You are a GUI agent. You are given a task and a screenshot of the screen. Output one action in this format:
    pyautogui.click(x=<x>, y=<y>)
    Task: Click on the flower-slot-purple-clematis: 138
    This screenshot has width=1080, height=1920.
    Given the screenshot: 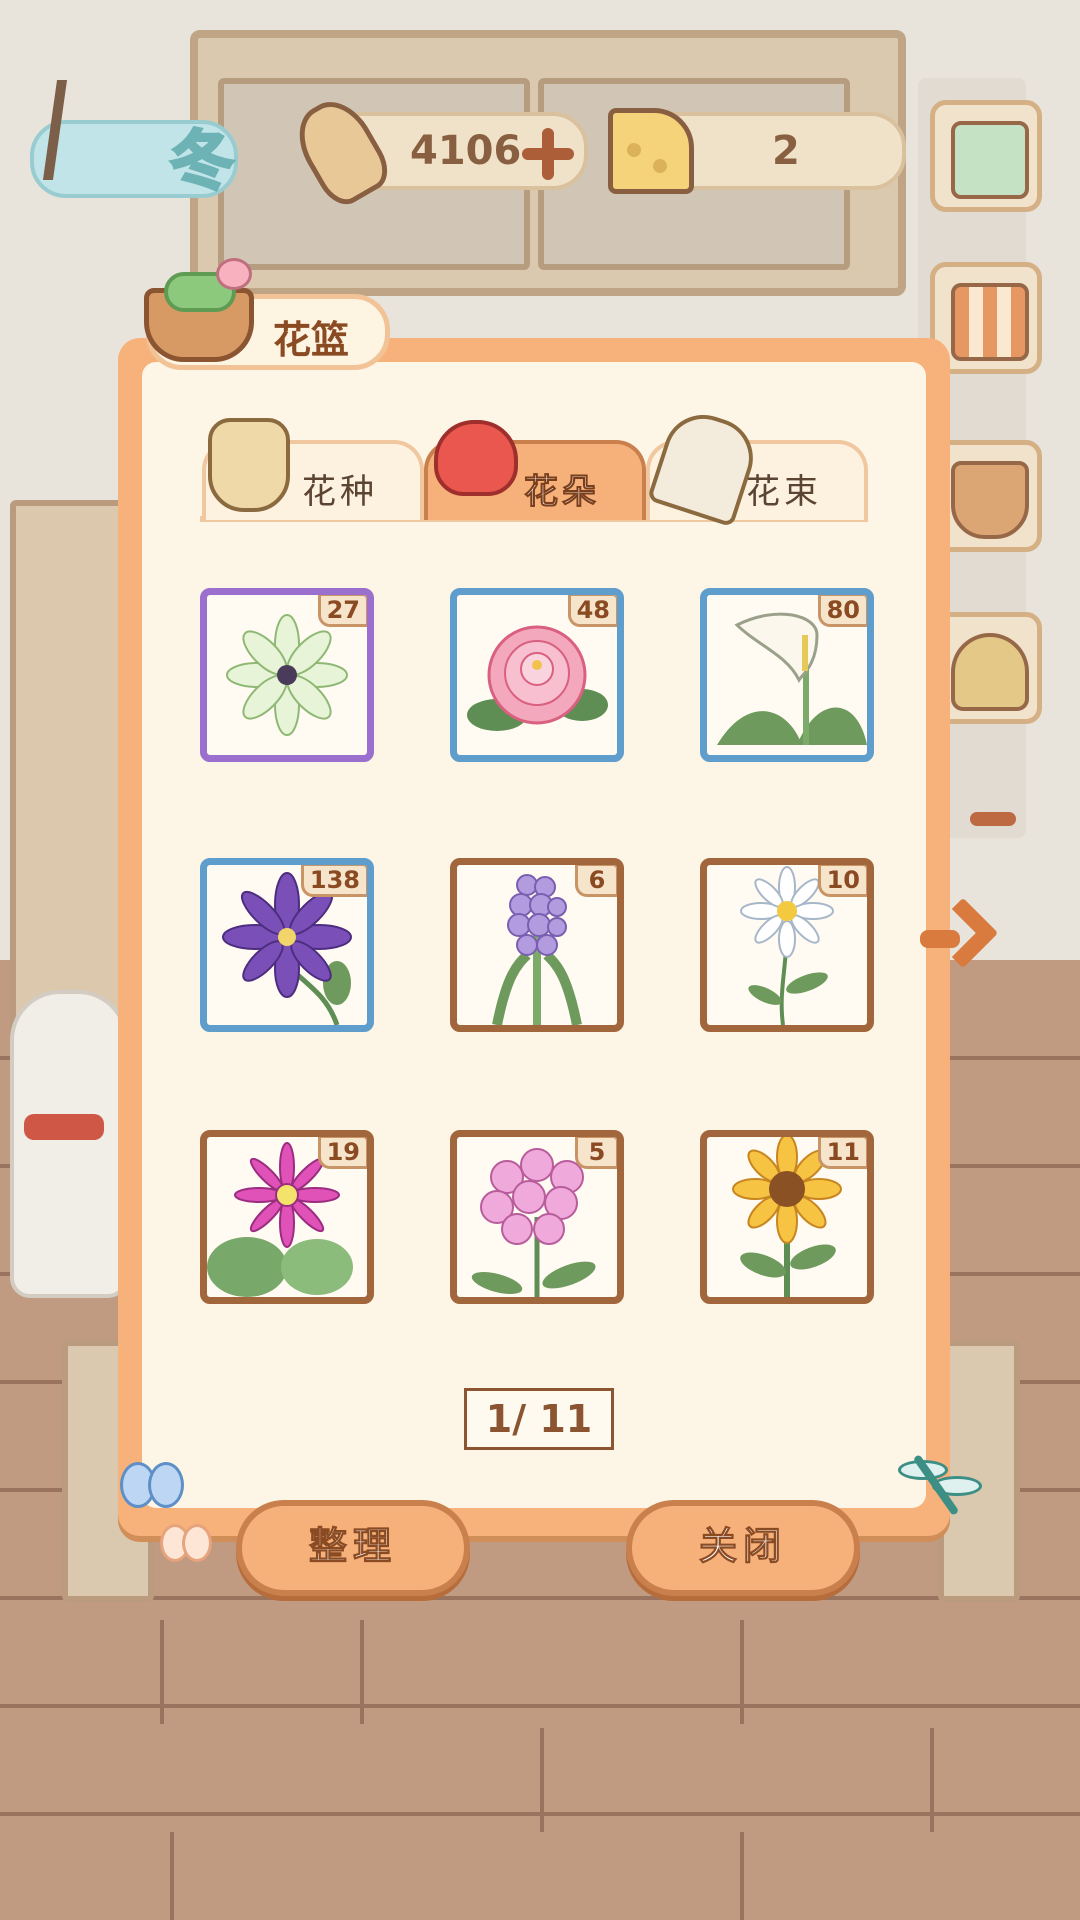 What is the action you would take?
    pyautogui.click(x=287, y=945)
    